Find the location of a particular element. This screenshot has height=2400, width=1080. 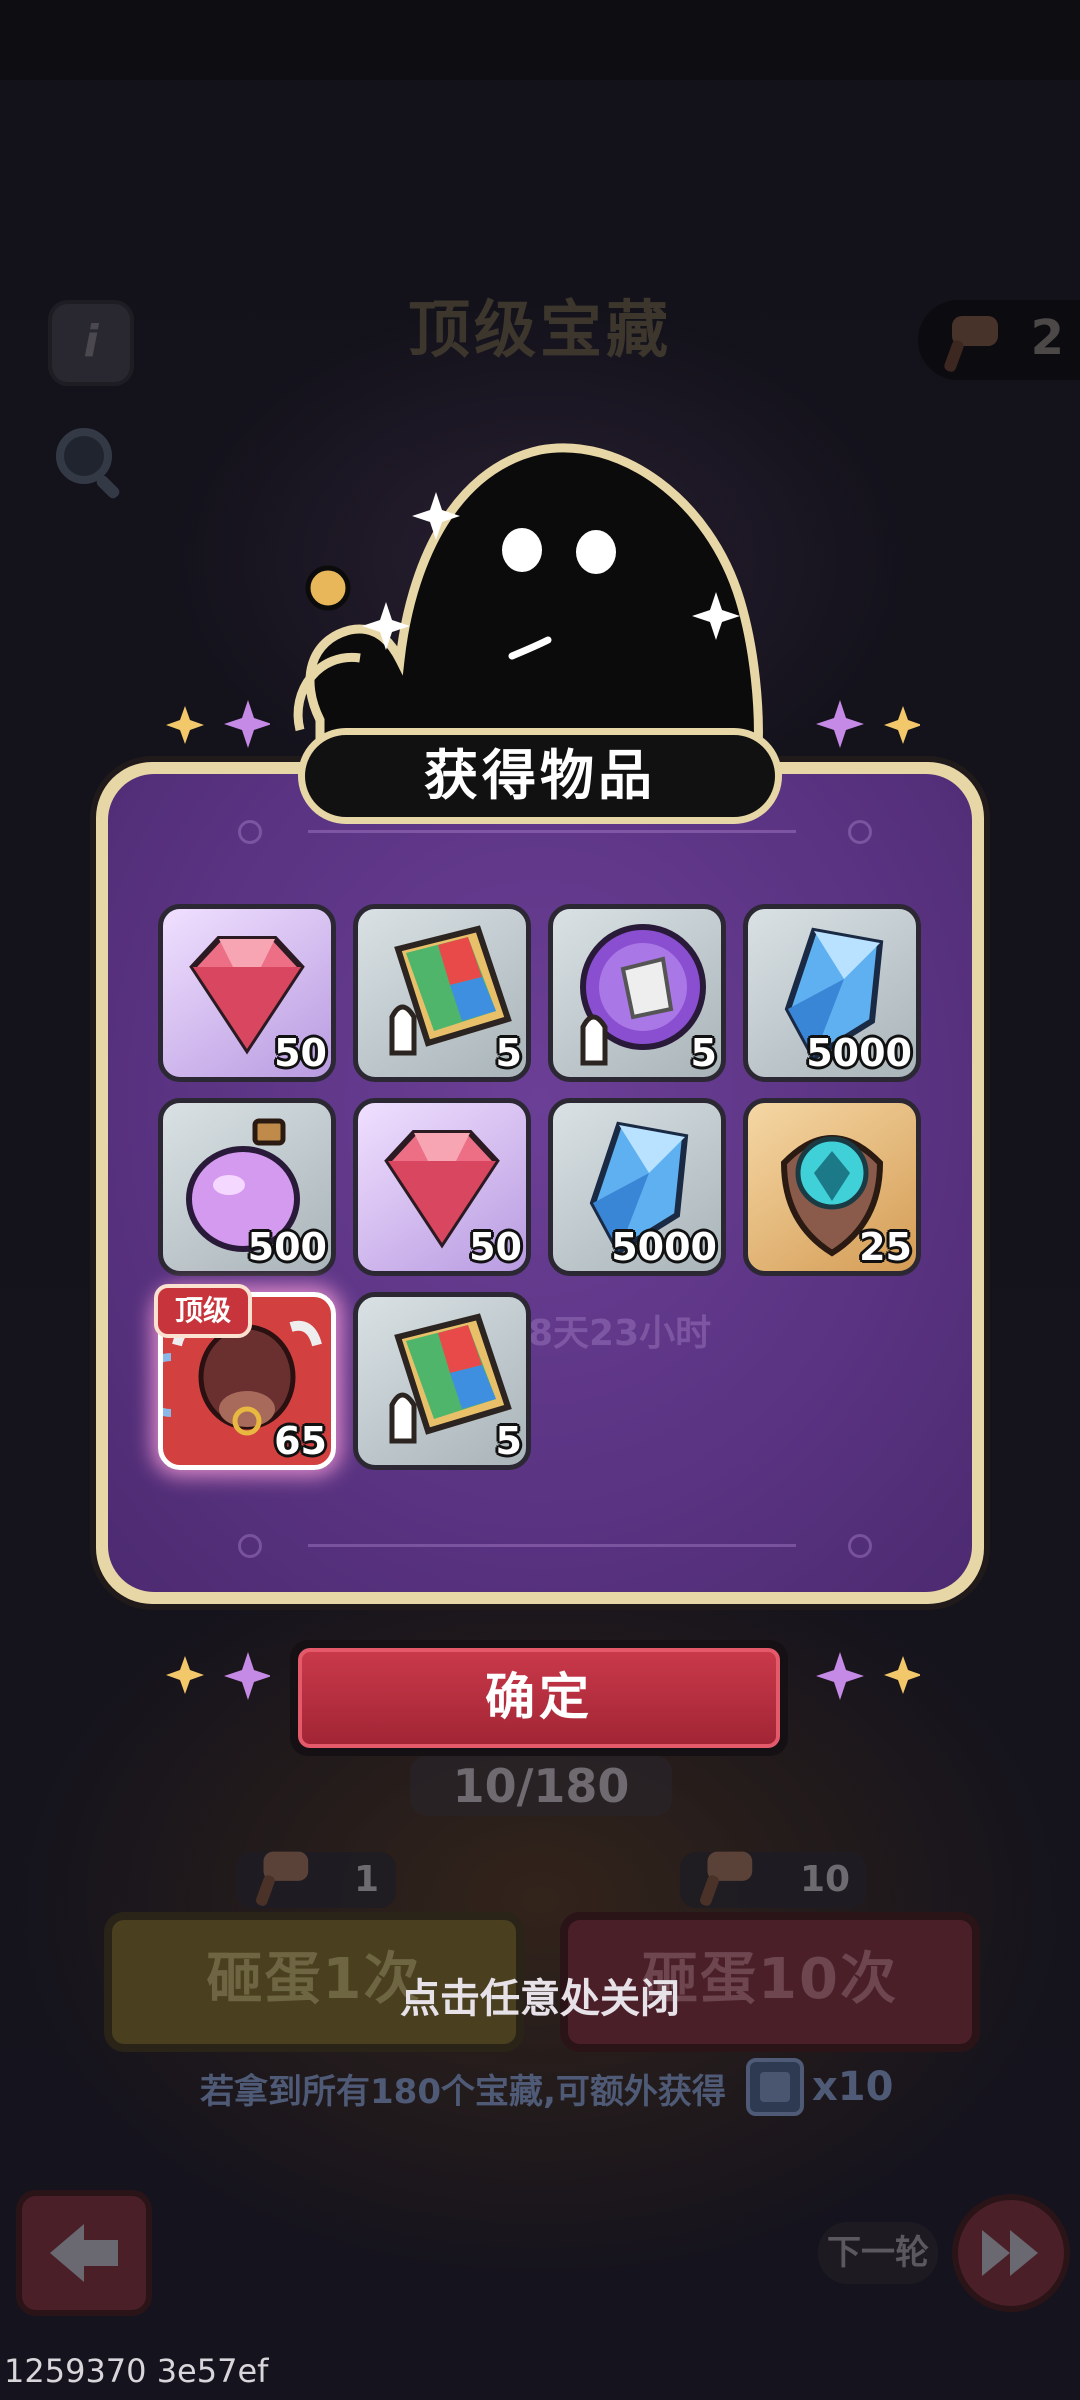

cost-ten-value: 10 is located at coordinates (825, 1879).